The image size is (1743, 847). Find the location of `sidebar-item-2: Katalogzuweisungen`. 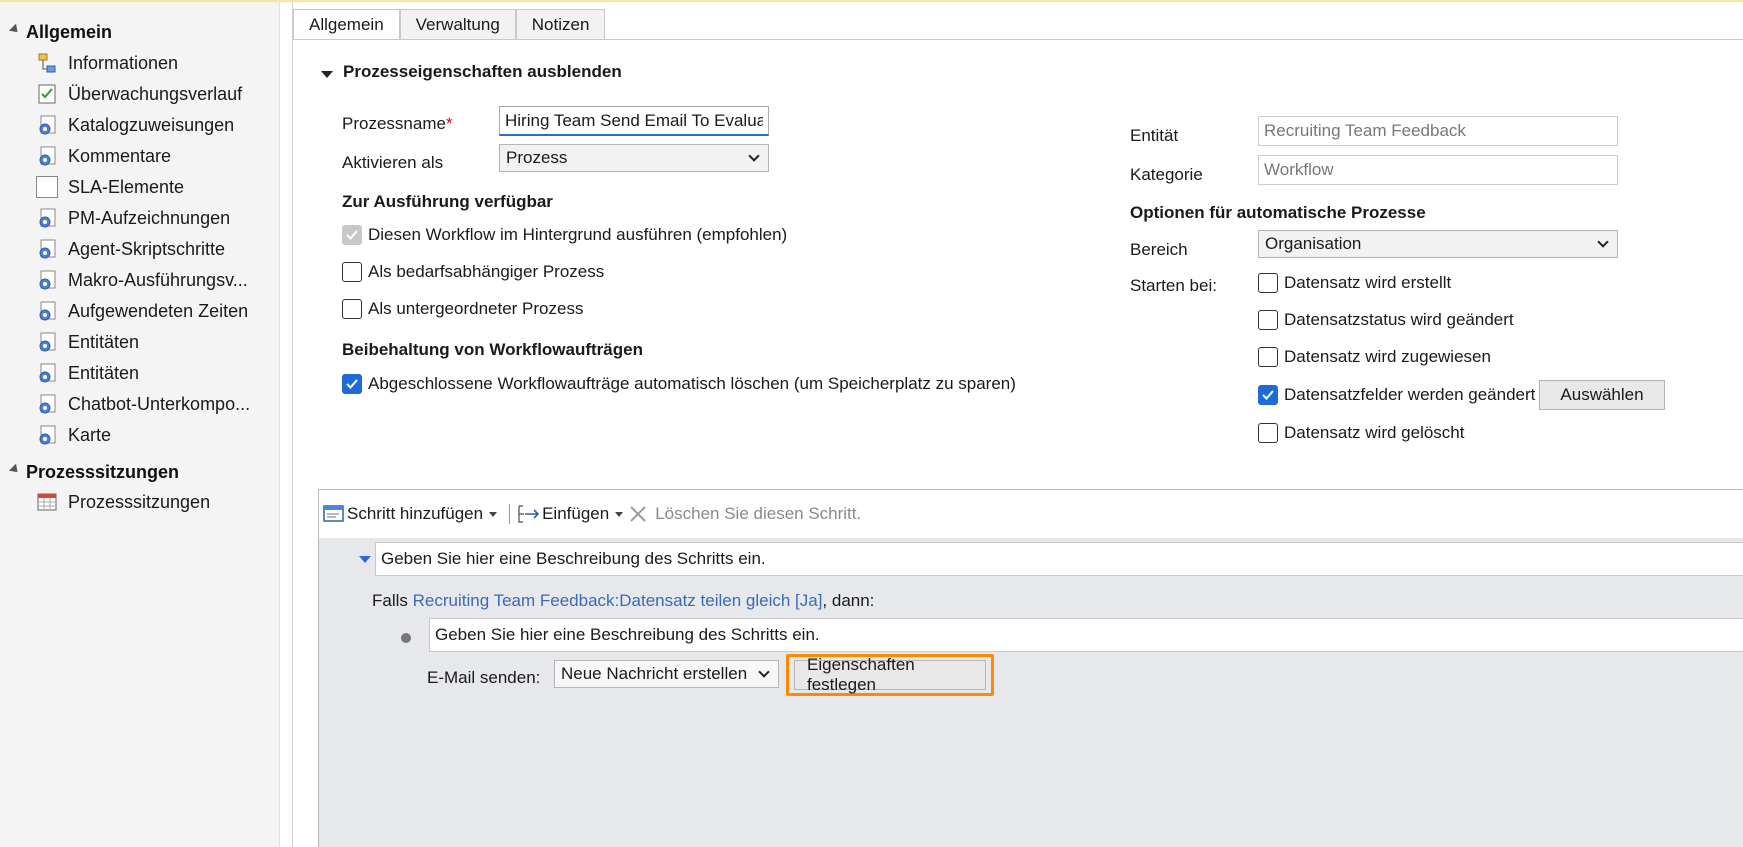

sidebar-item-2: Katalogzuweisungen is located at coordinates (135, 125).